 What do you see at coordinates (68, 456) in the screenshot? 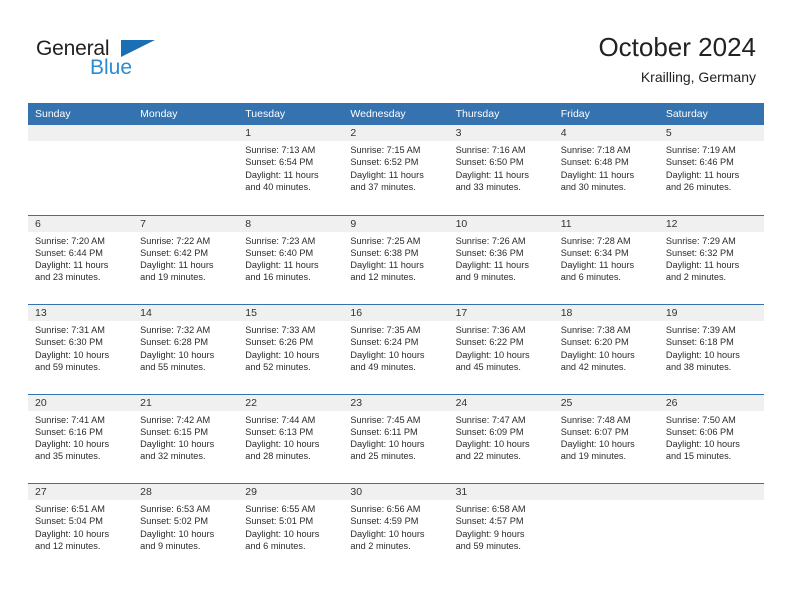
I see `daylight-duration-line2: and 35 minutes.` at bounding box center [68, 456].